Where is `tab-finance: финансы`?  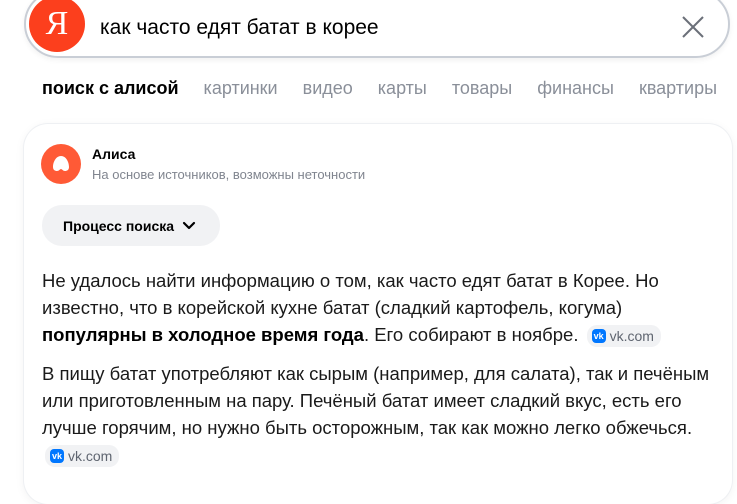 tab-finance: финансы is located at coordinates (575, 88).